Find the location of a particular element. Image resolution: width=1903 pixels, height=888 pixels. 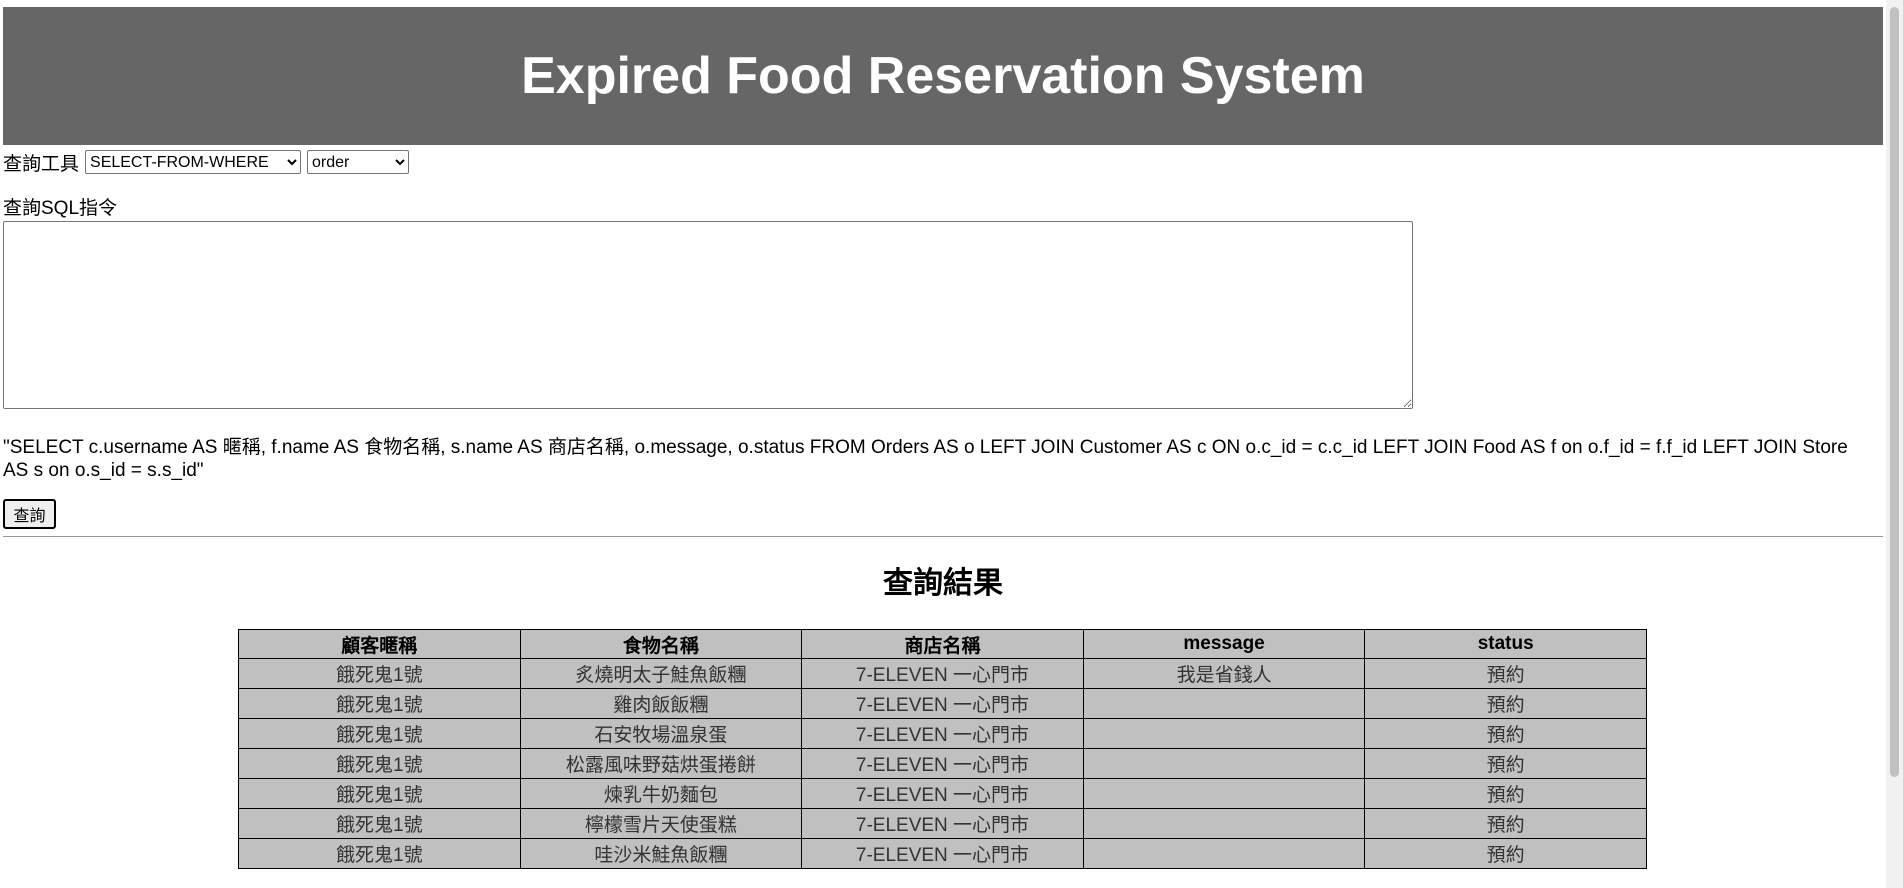

cell-food-name: 檸檬雪片天使蛋糕 is located at coordinates (661, 823).